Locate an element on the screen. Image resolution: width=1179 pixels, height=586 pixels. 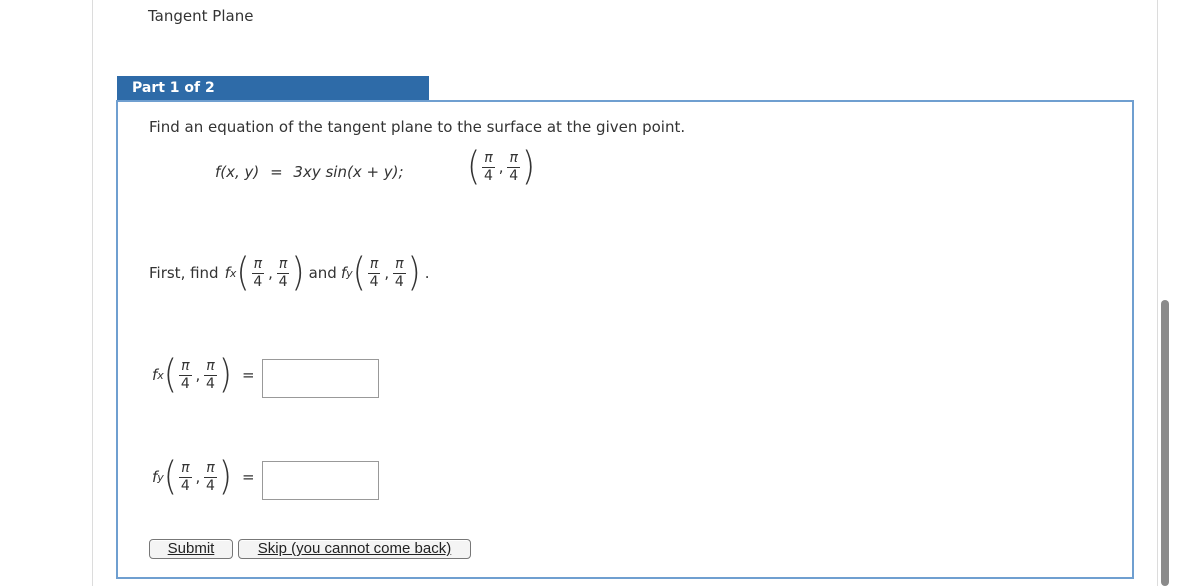
function-expression: f(x, y) = 3xy sin(x + y); is located at coordinates (309, 172).